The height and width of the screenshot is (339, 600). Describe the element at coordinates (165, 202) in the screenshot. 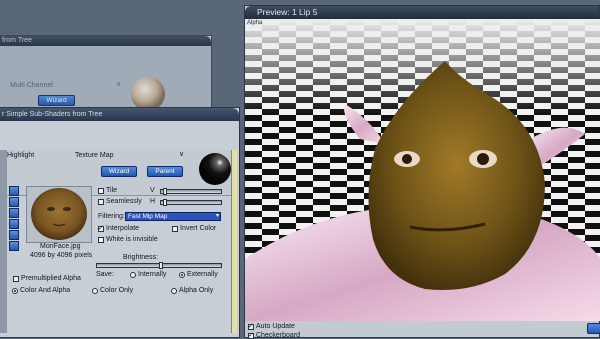

I see `h-slider-knob` at that location.